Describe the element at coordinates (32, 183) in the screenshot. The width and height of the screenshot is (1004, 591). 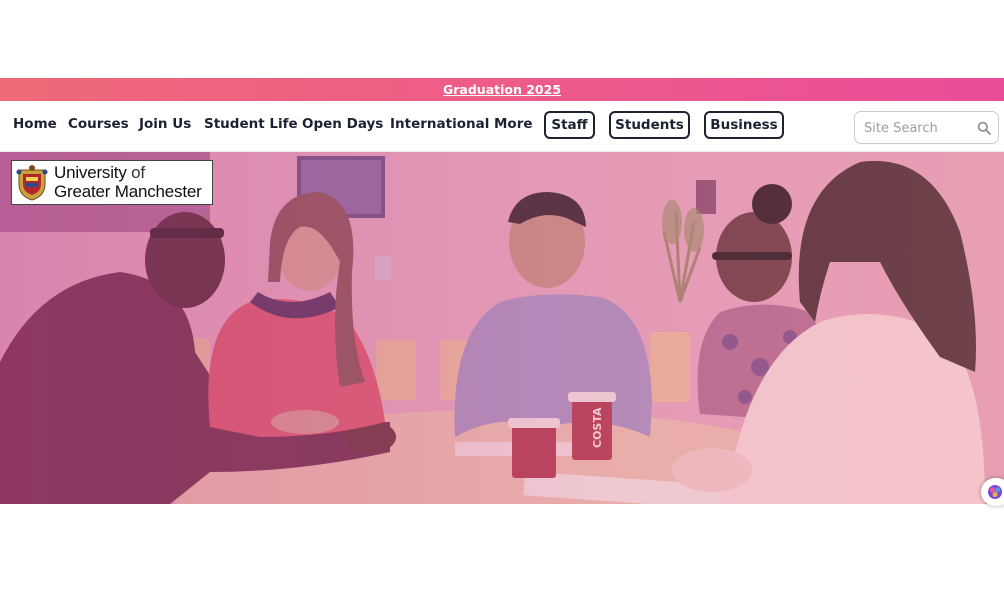
I see `crest-icon` at that location.